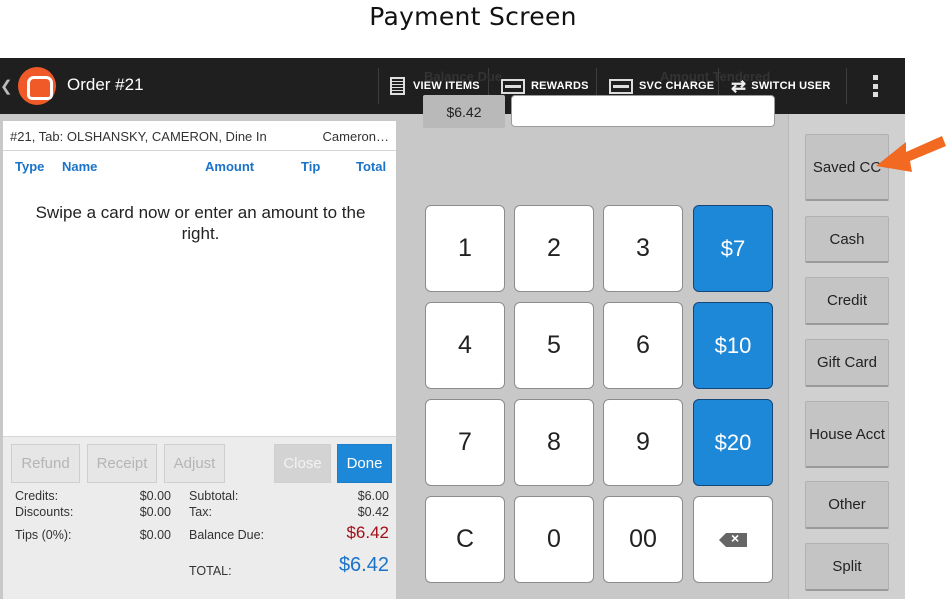 Image resolution: width=946 pixels, height=599 pixels. I want to click on tips-label: Tips (0%):, so click(43, 535).